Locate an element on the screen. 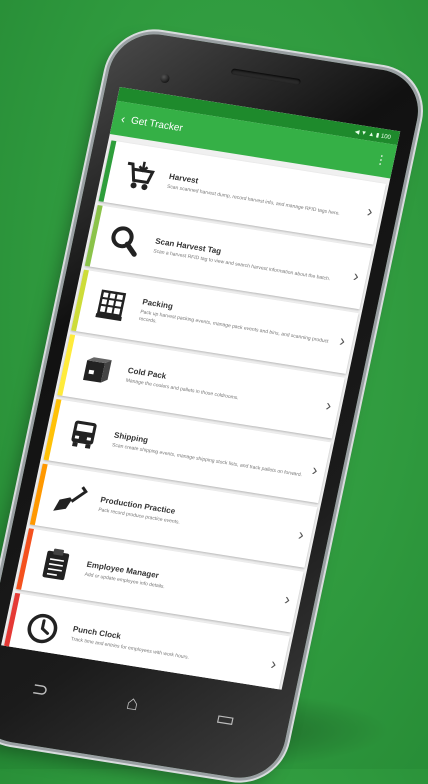  box-icon is located at coordinates (97, 369).